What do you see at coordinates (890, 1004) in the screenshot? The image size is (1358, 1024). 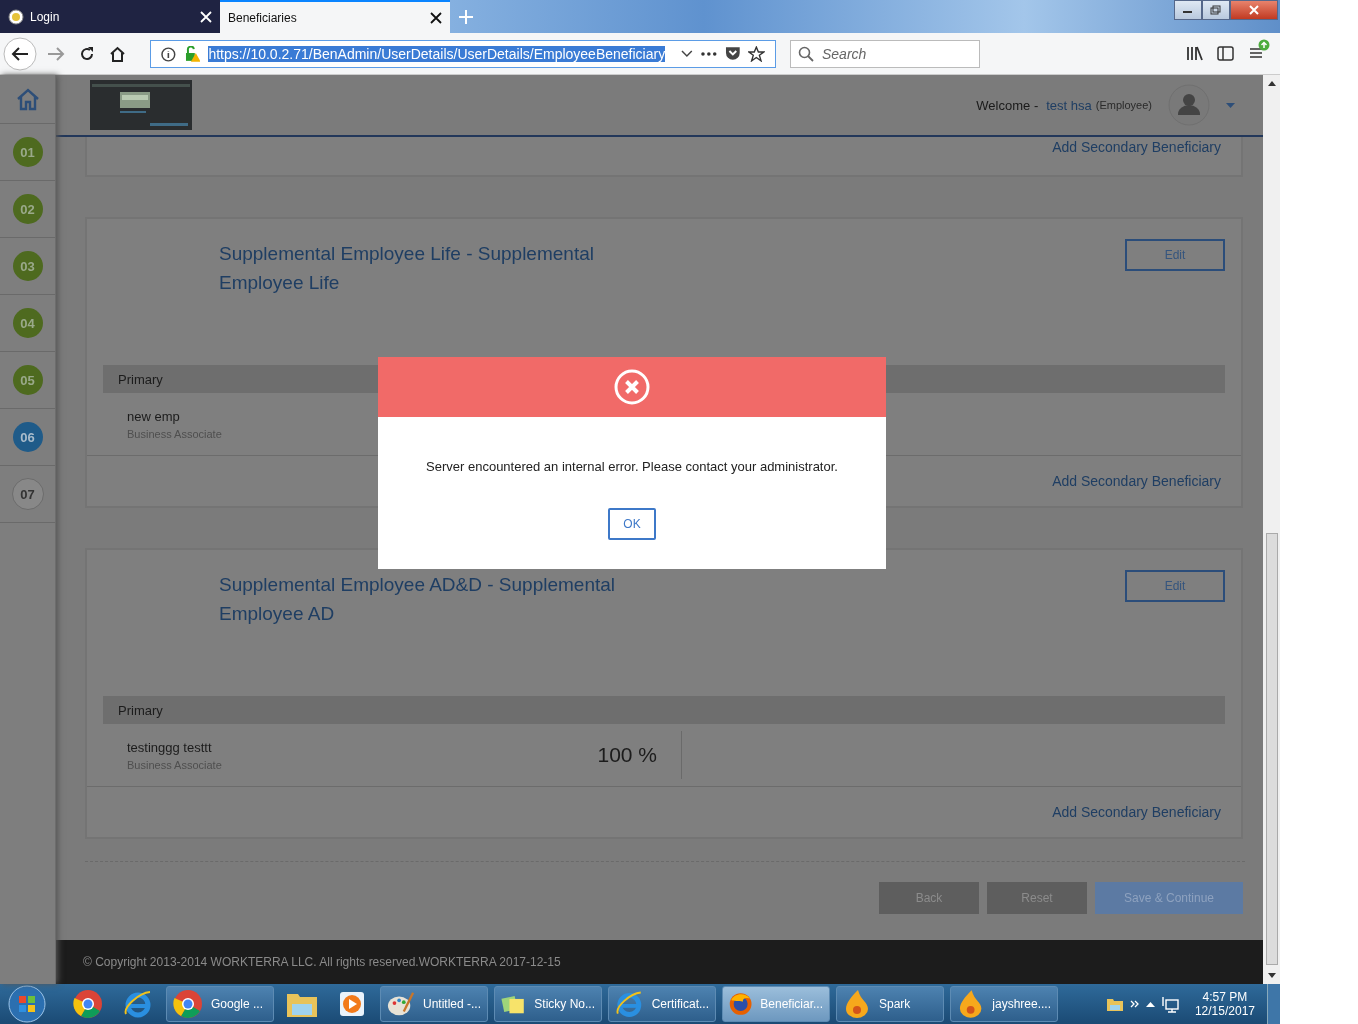 I see `taskbar-button: Spark` at bounding box center [890, 1004].